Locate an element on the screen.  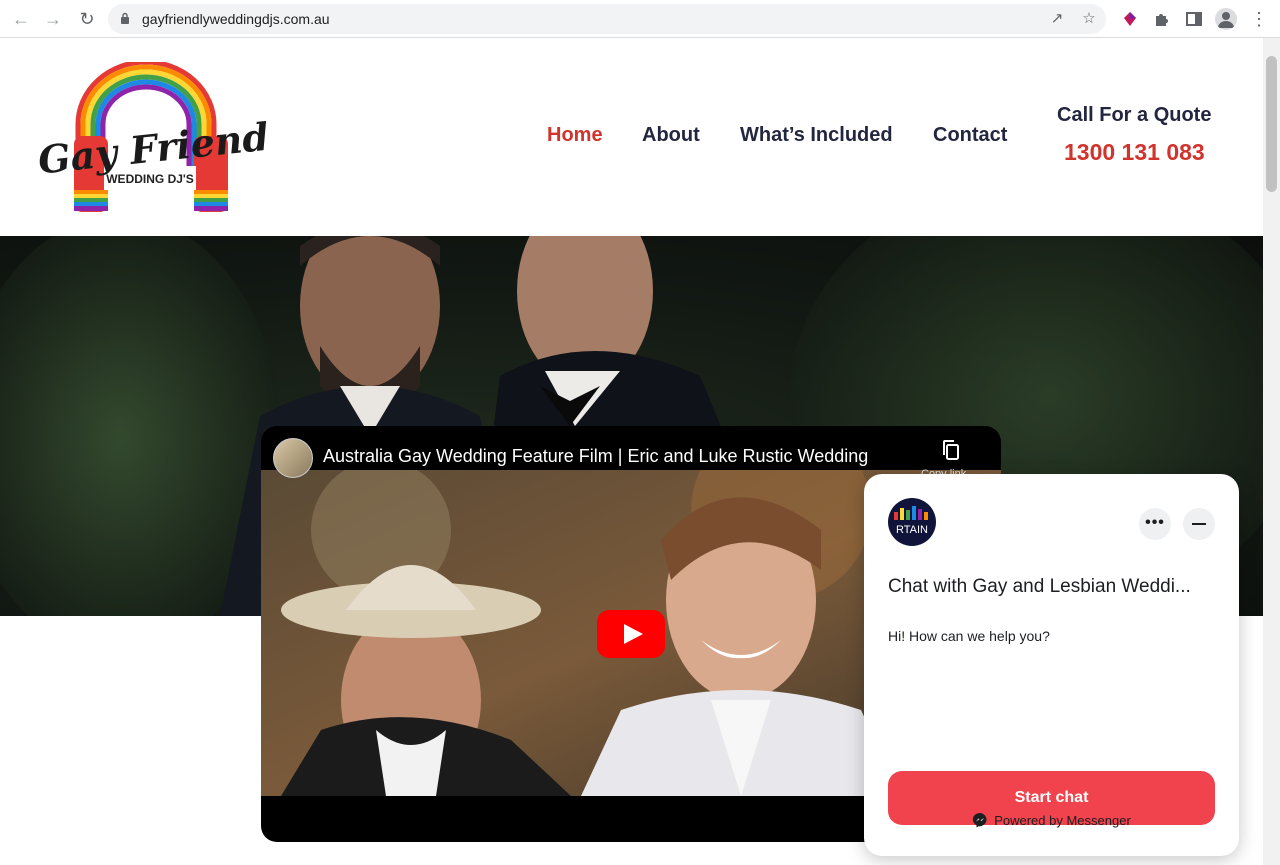
powered-by-messenger: Powered by Messenger is located at coordinates (1051, 820).